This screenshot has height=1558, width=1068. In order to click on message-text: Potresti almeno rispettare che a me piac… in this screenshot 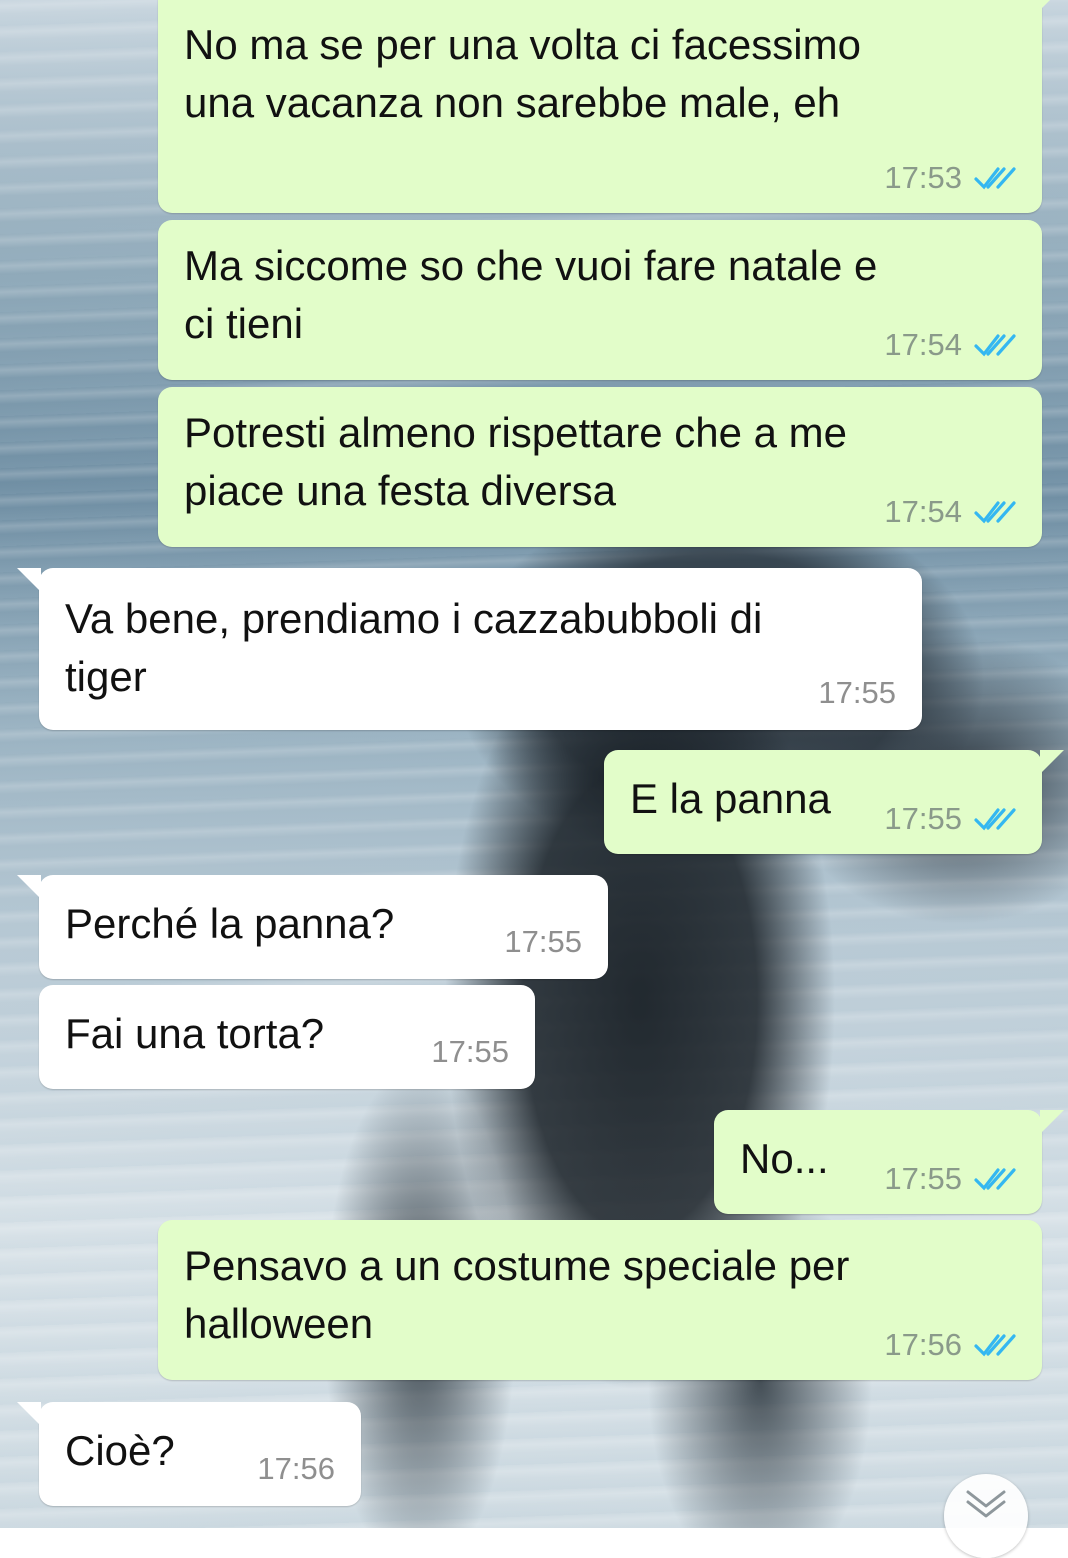, I will do `click(515, 461)`.